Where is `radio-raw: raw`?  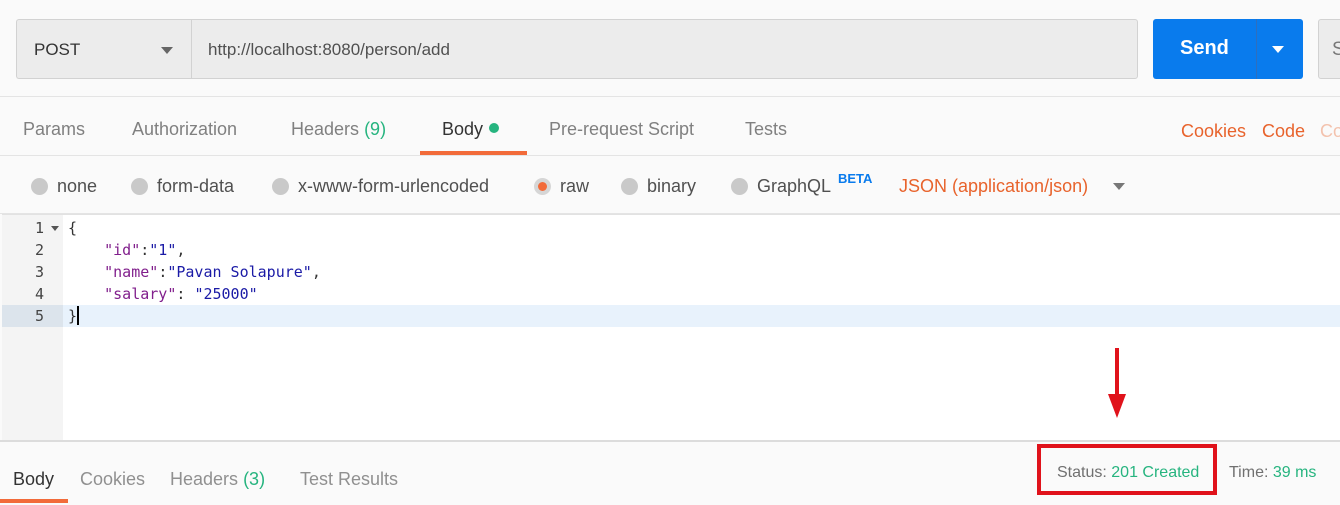
radio-raw: raw is located at coordinates (561, 186).